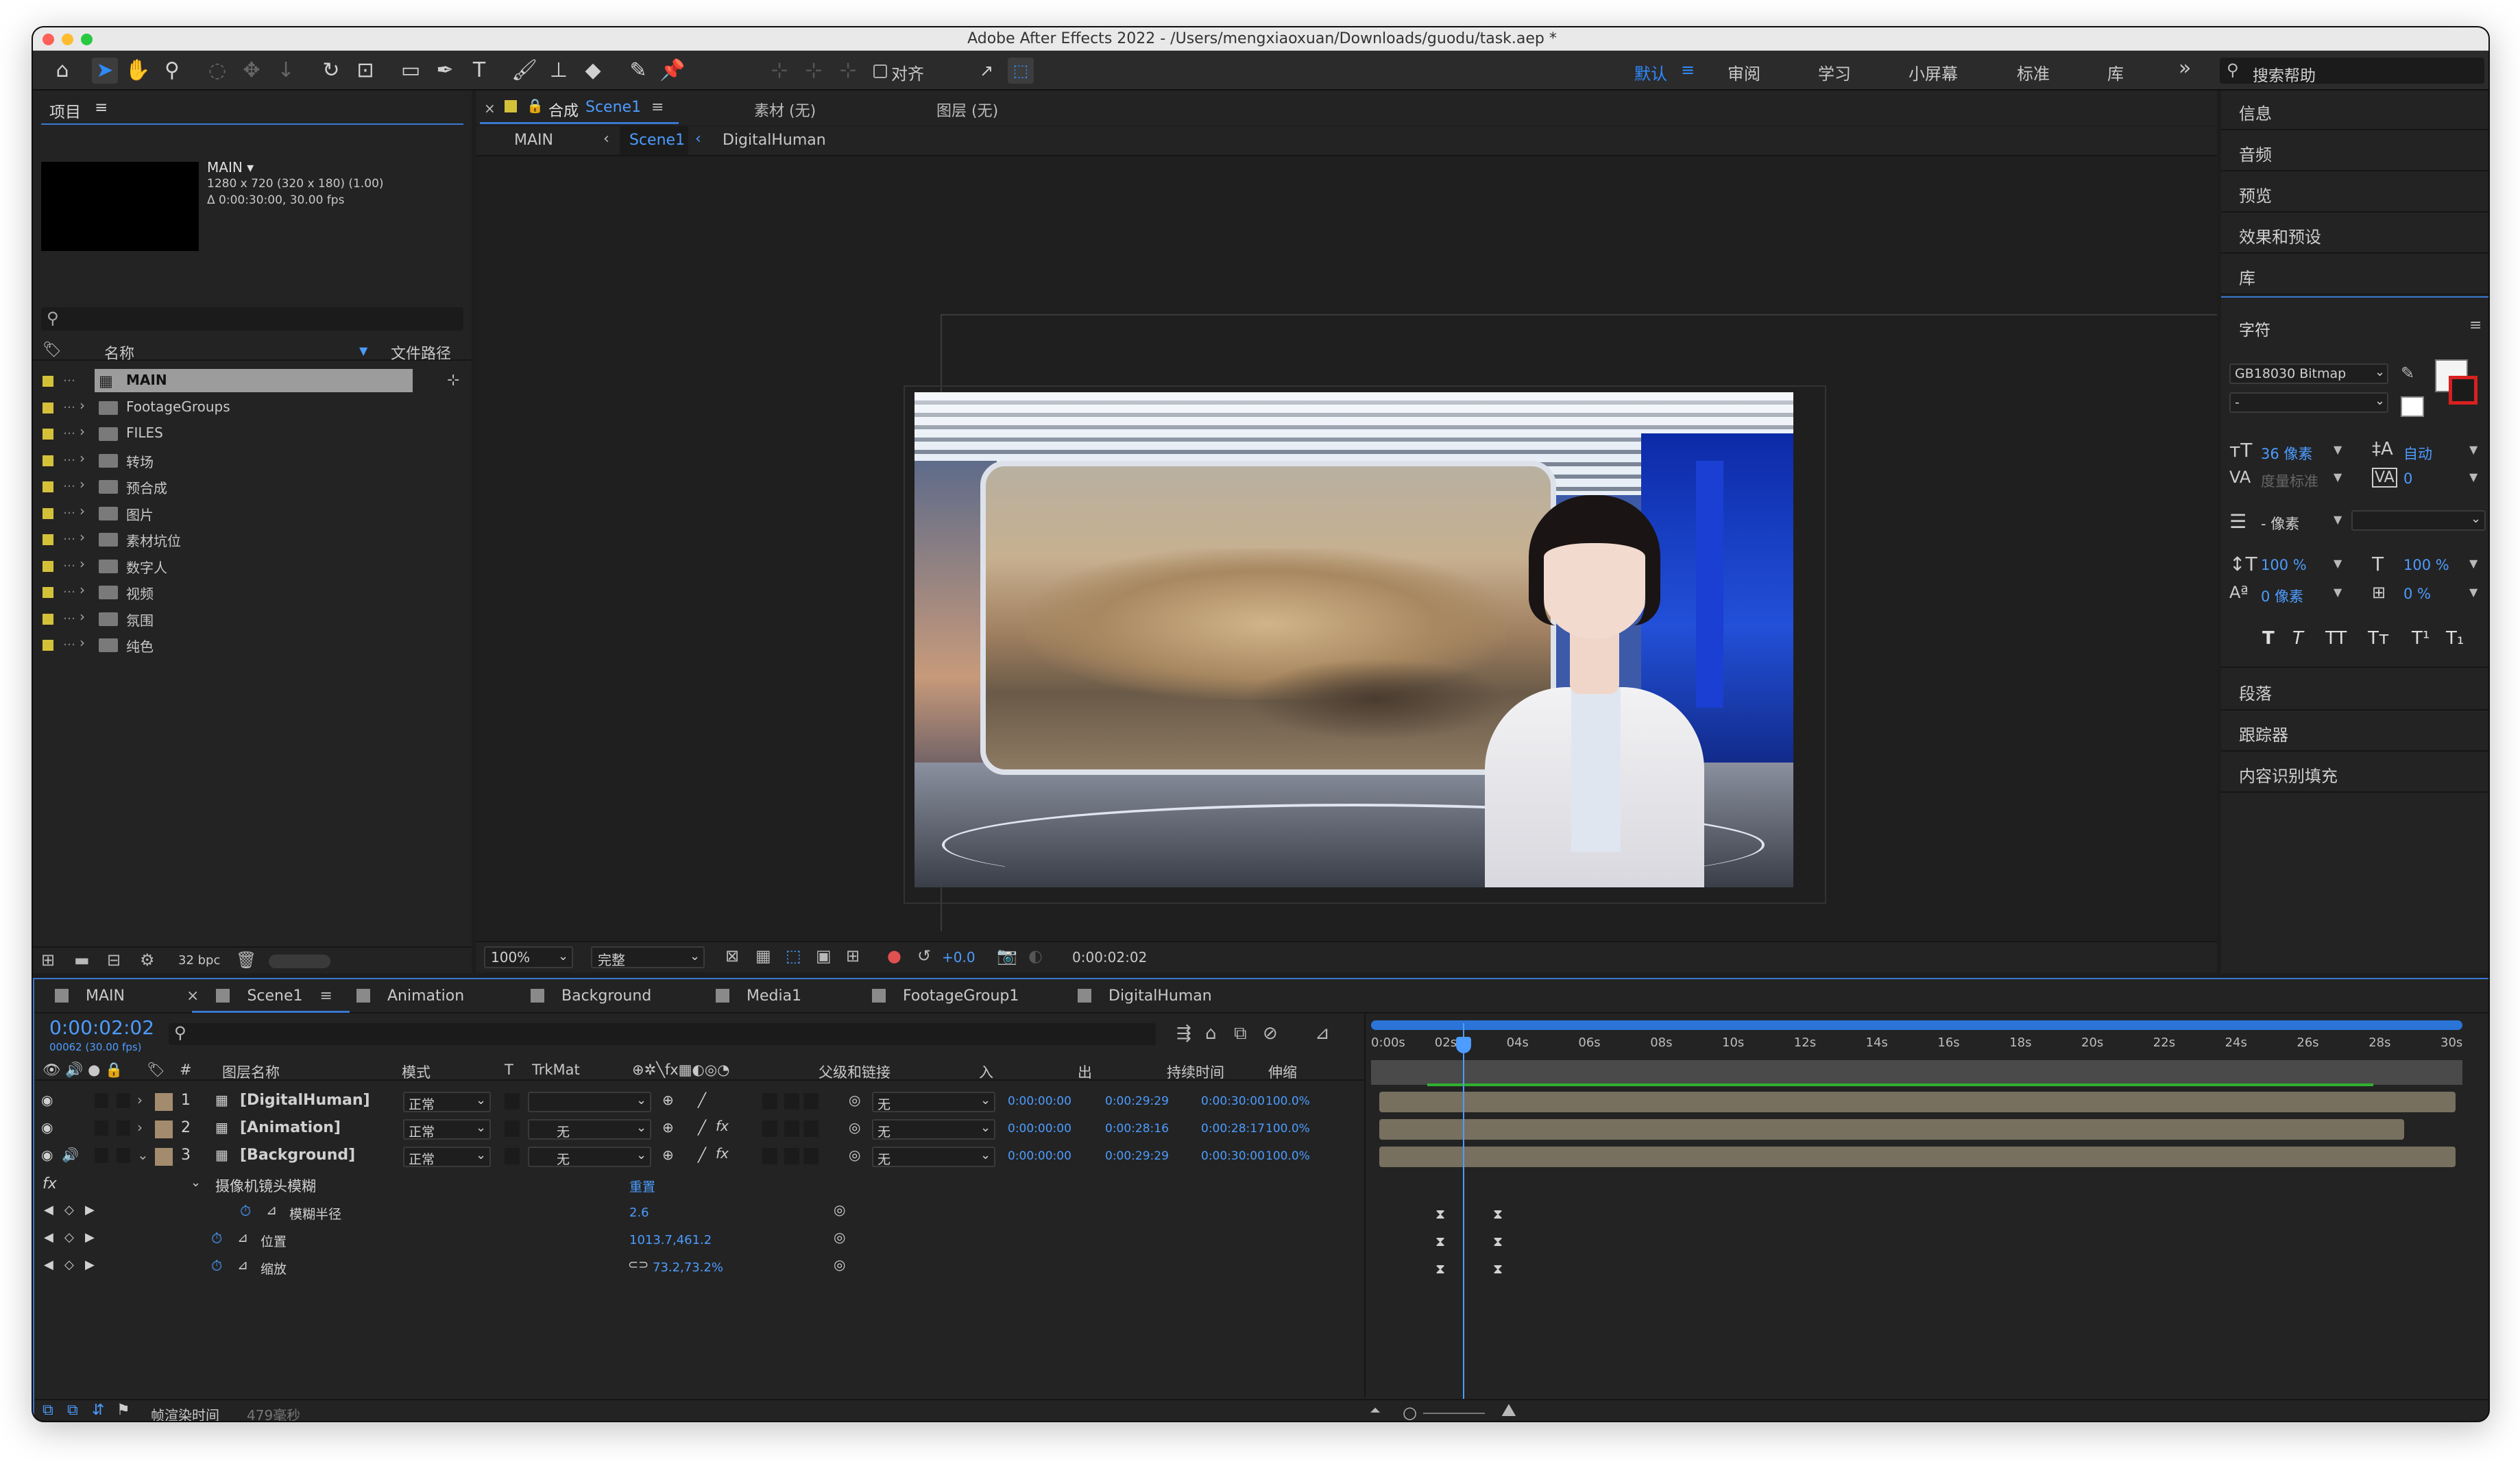 The image size is (2520, 1462). What do you see at coordinates (479, 71) in the screenshot?
I see `type-tool-icon: T` at bounding box center [479, 71].